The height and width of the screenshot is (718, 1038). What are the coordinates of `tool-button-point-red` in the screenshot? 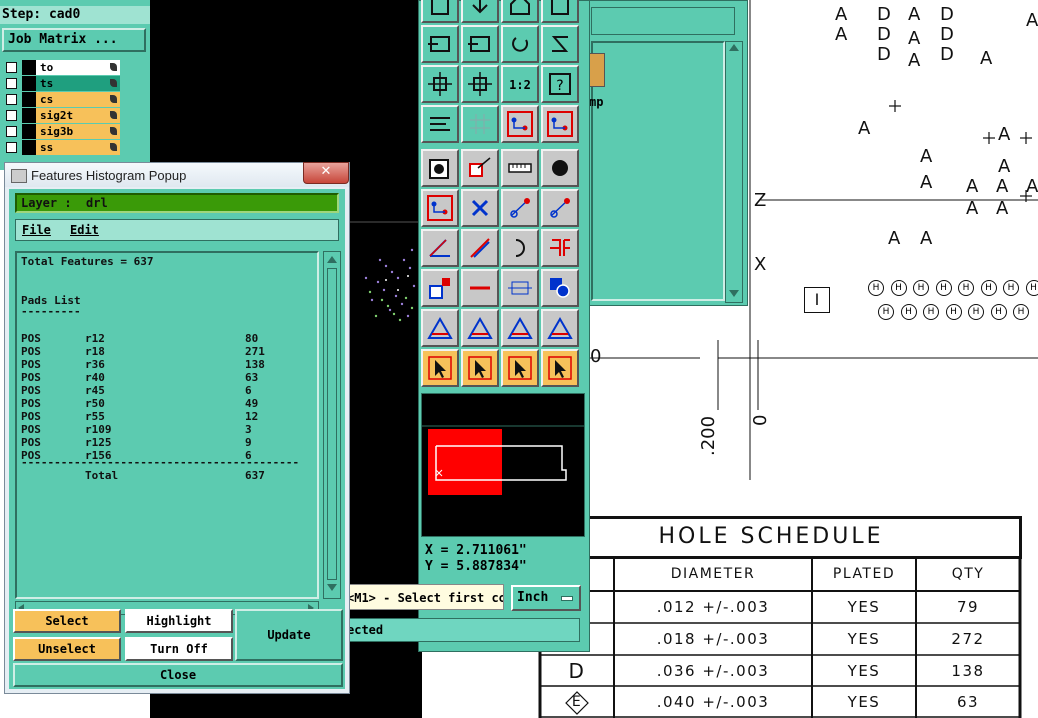 It's located at (560, 208).